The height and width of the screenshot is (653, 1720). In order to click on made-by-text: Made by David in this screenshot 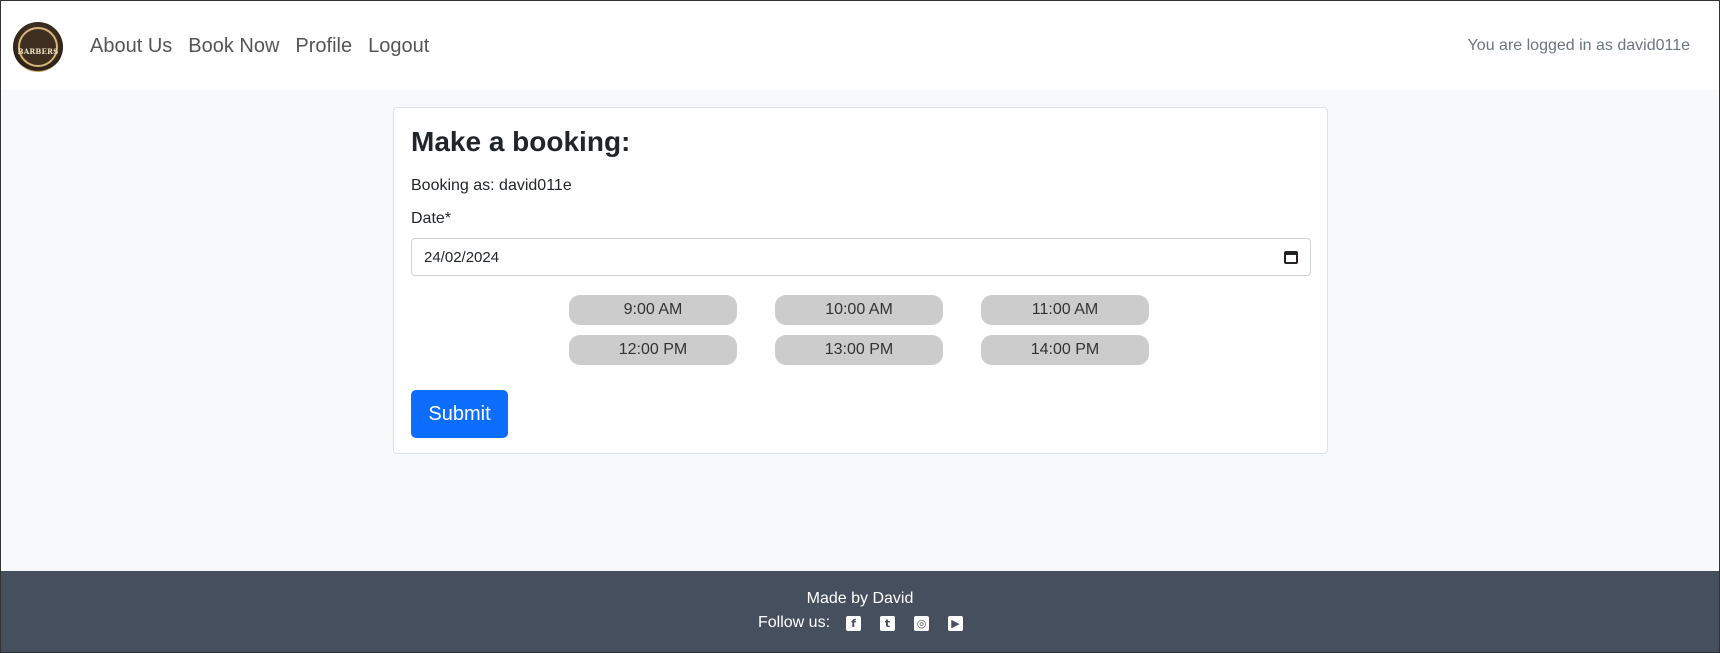, I will do `click(860, 598)`.